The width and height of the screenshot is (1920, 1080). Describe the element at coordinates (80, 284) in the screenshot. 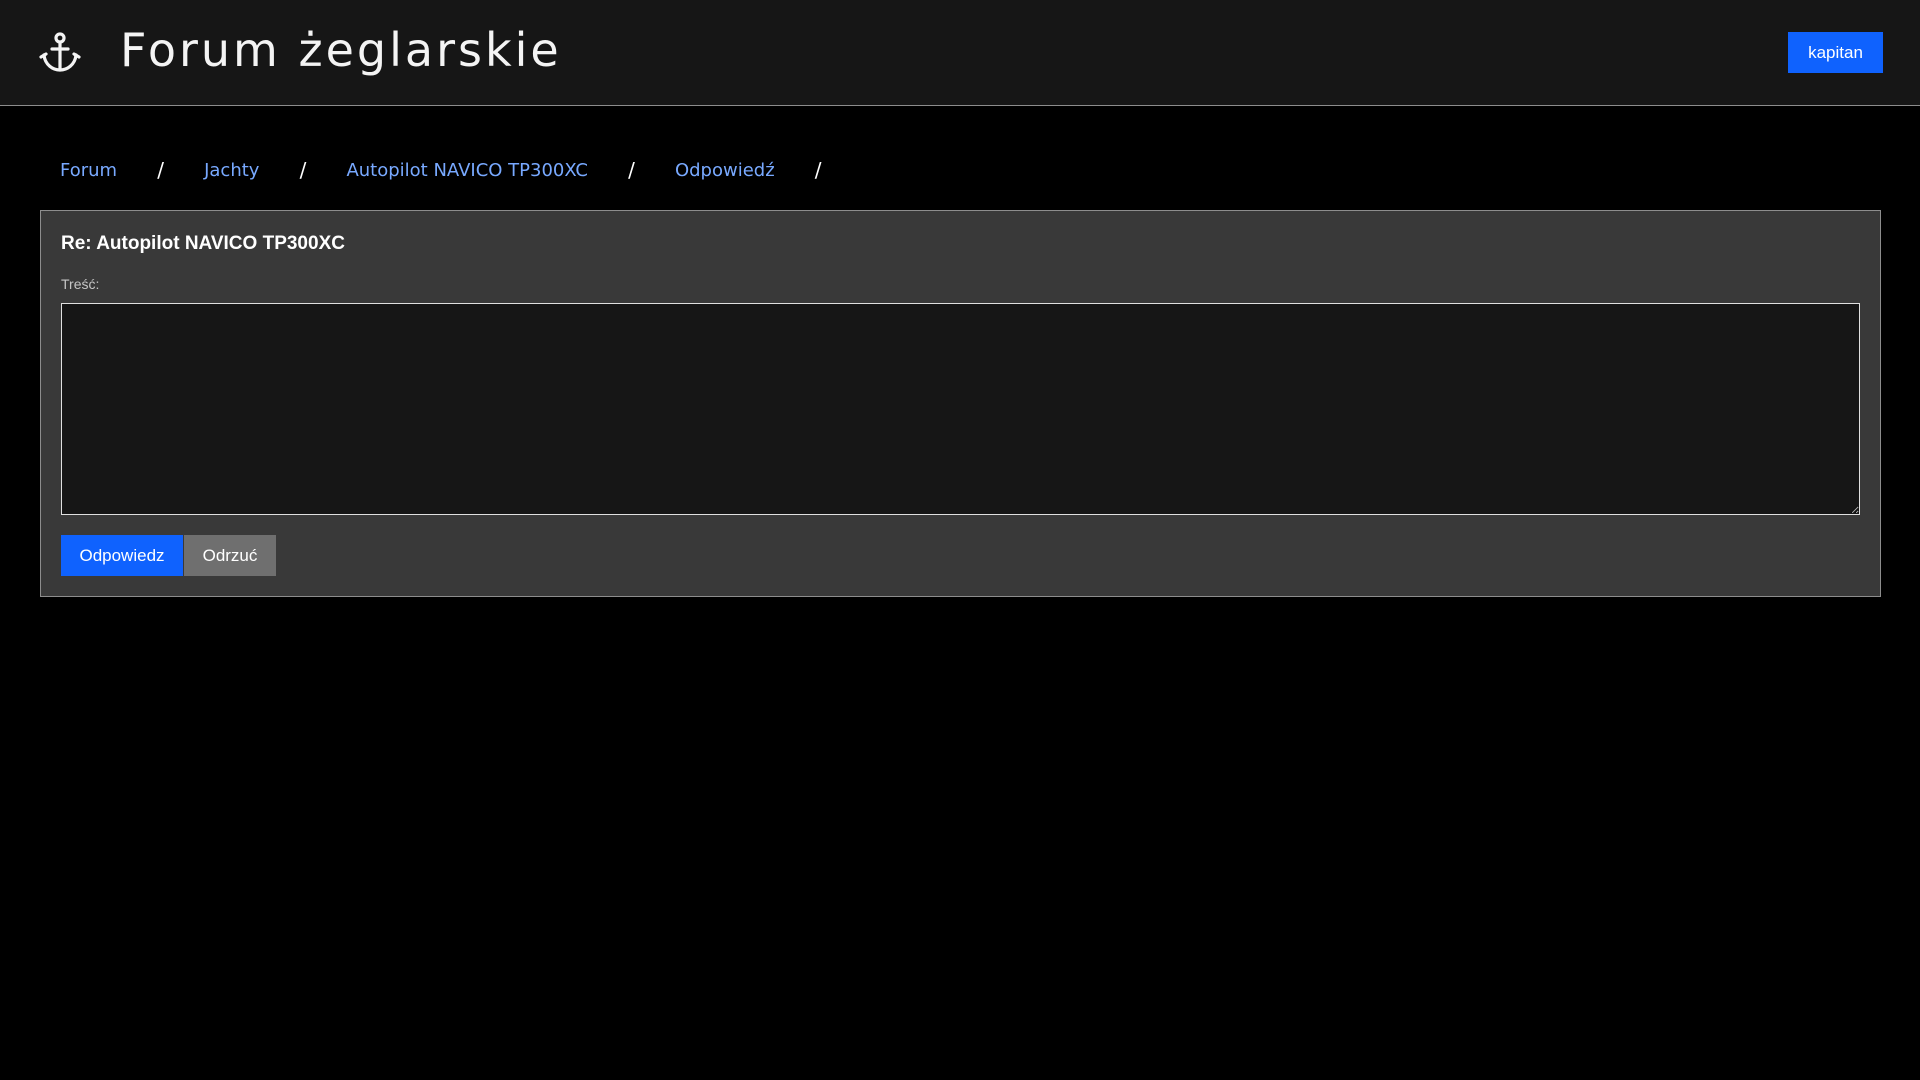

I see `content-label: Treść:` at that location.